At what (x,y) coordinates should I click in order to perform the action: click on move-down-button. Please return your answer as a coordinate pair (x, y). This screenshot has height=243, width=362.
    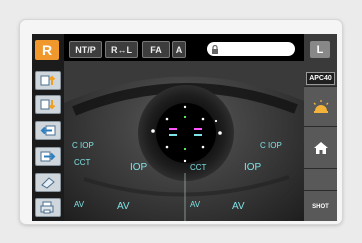
    Looking at the image, I should click on (48, 104).